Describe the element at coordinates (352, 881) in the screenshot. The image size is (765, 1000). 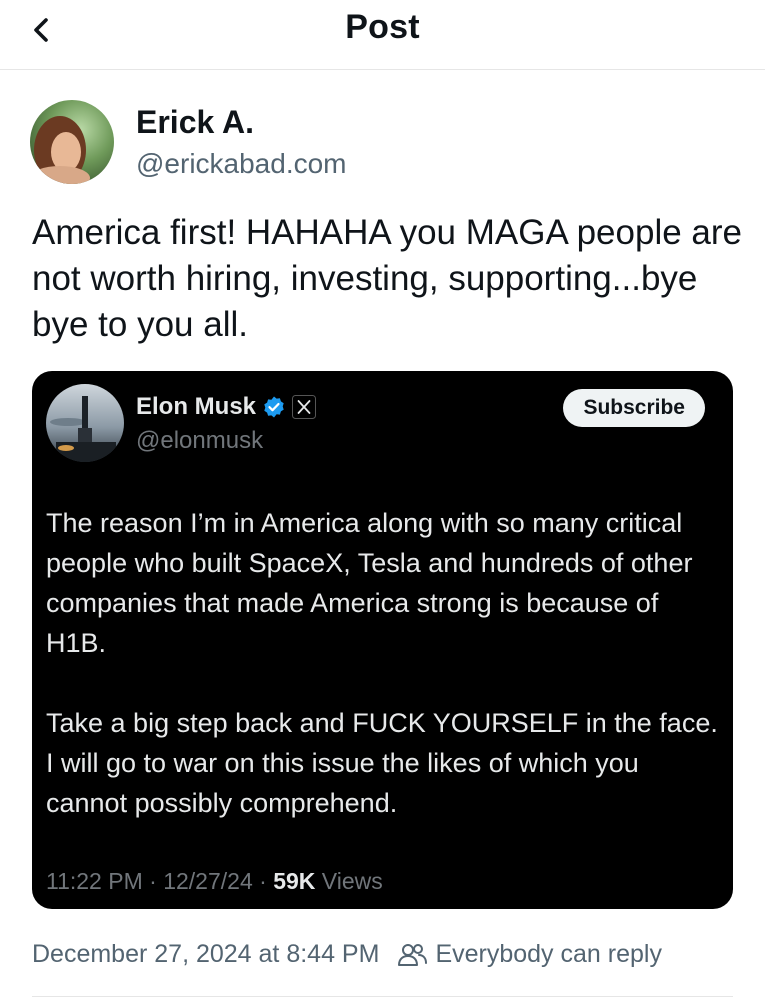
I see `views-label: Views` at that location.